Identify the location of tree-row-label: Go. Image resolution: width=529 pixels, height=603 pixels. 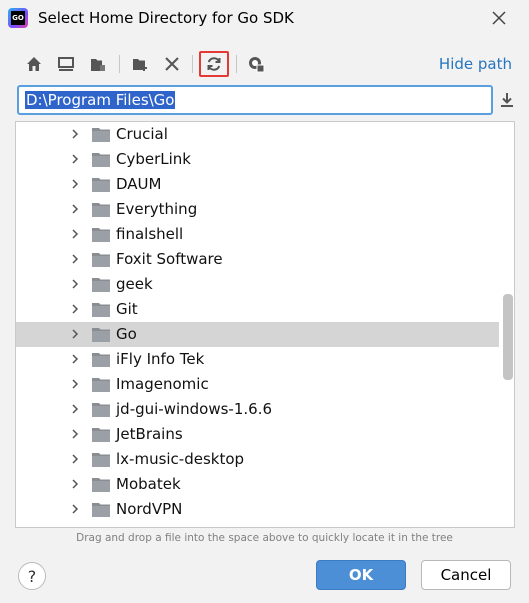
(126, 334).